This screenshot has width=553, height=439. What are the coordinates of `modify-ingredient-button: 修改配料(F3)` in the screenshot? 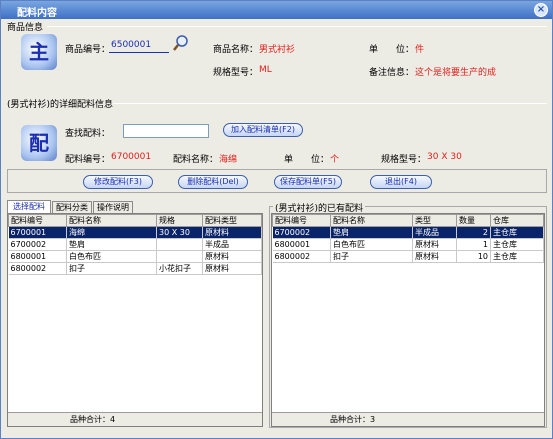 It's located at (118, 182).